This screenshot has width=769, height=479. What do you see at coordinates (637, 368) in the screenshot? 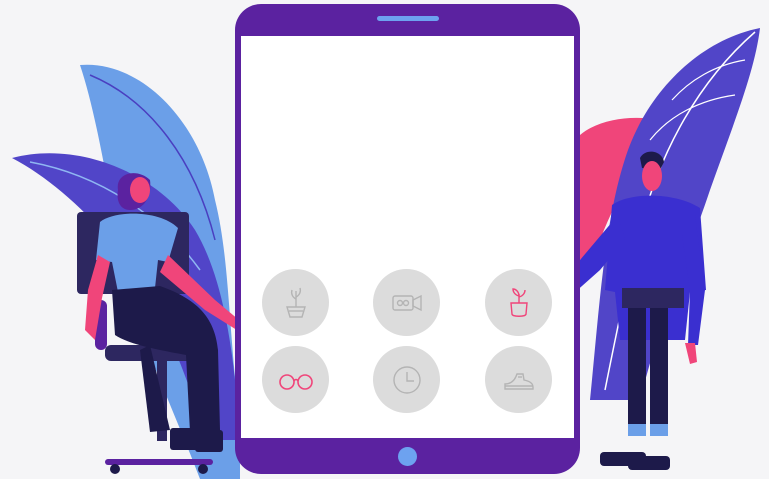
I see `man-leg-left` at bounding box center [637, 368].